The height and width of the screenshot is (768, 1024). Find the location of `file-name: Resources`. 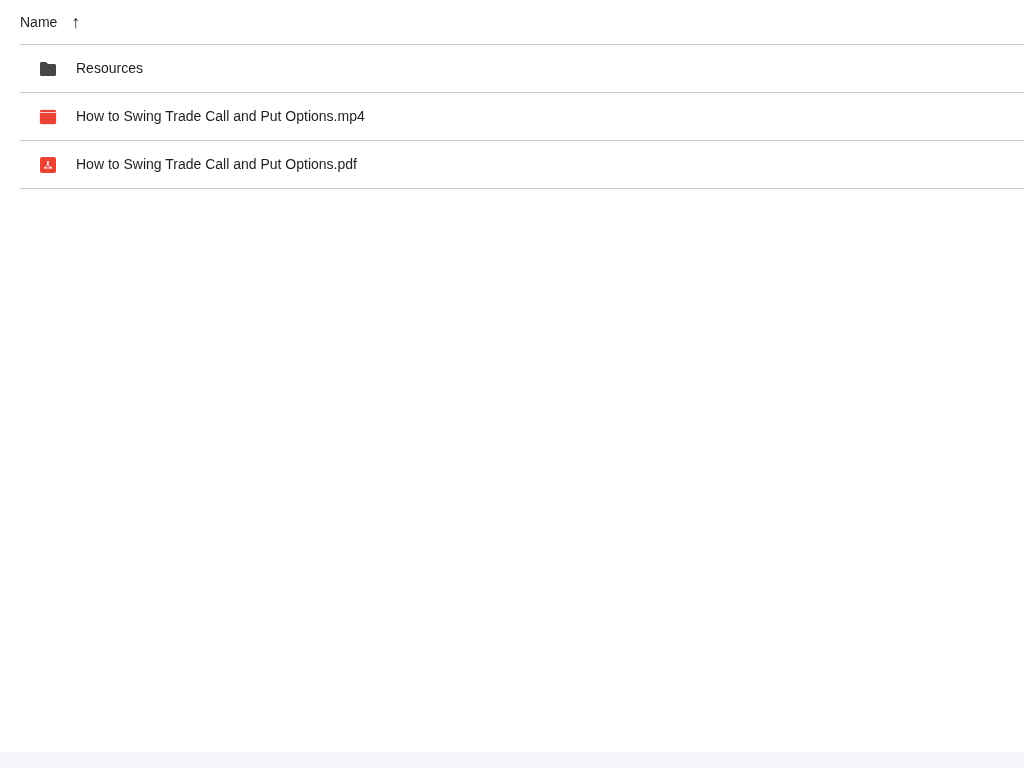

file-name: Resources is located at coordinates (109, 68).